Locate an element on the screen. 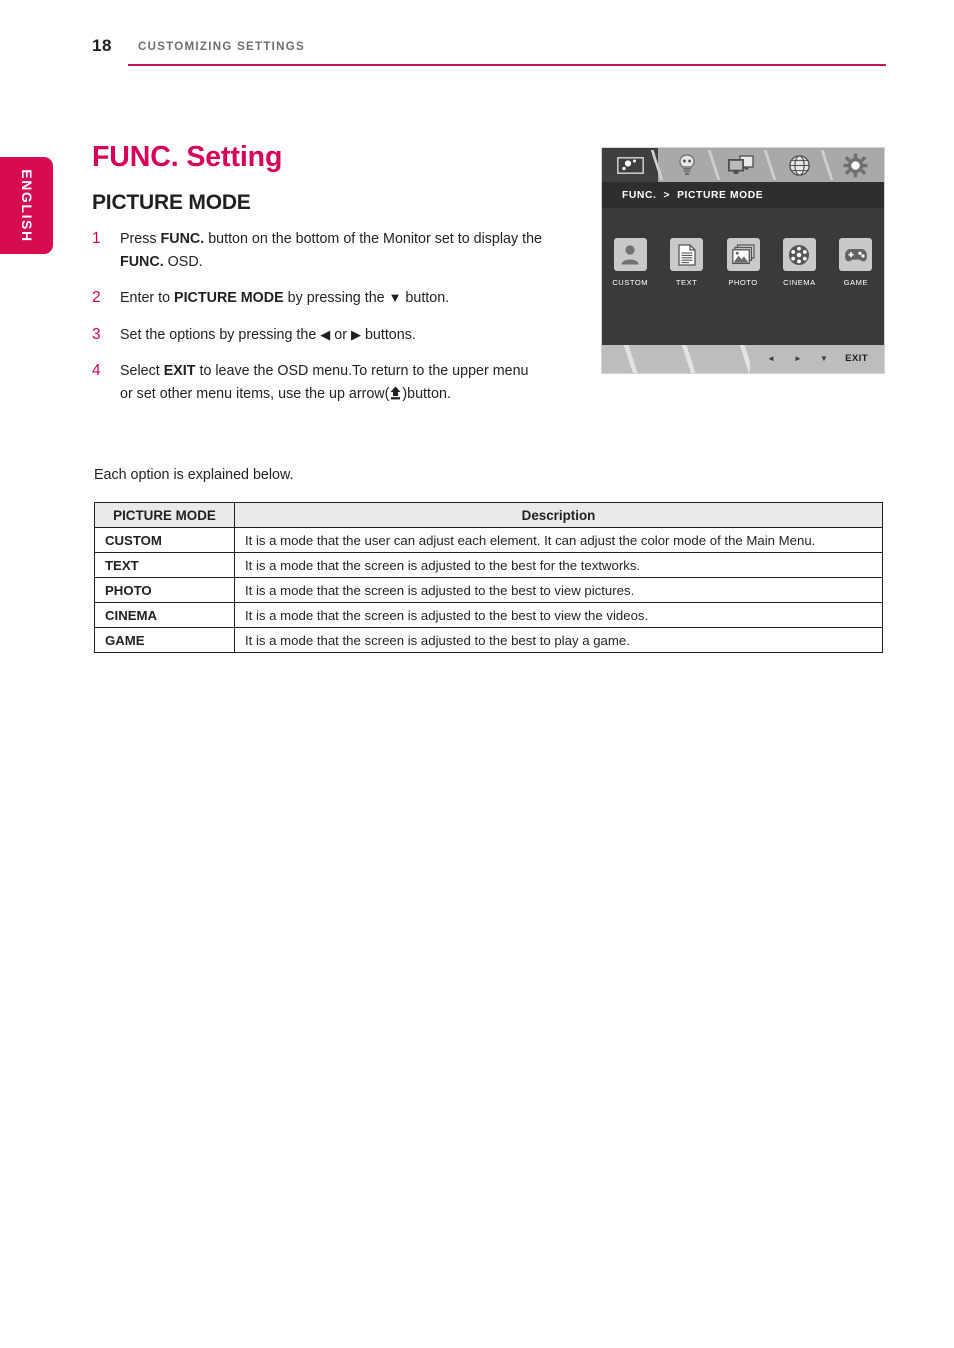 The width and height of the screenshot is (954, 1348). page-number: 18 is located at coordinates (102, 45).